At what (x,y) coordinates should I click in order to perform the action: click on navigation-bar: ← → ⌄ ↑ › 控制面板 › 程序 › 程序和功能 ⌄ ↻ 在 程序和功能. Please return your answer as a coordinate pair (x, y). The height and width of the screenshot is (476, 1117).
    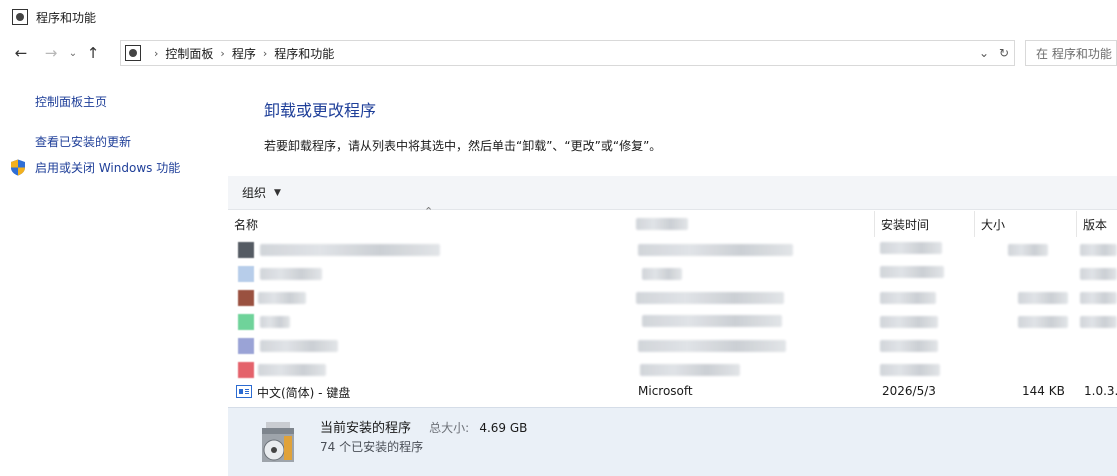
    Looking at the image, I should click on (558, 53).